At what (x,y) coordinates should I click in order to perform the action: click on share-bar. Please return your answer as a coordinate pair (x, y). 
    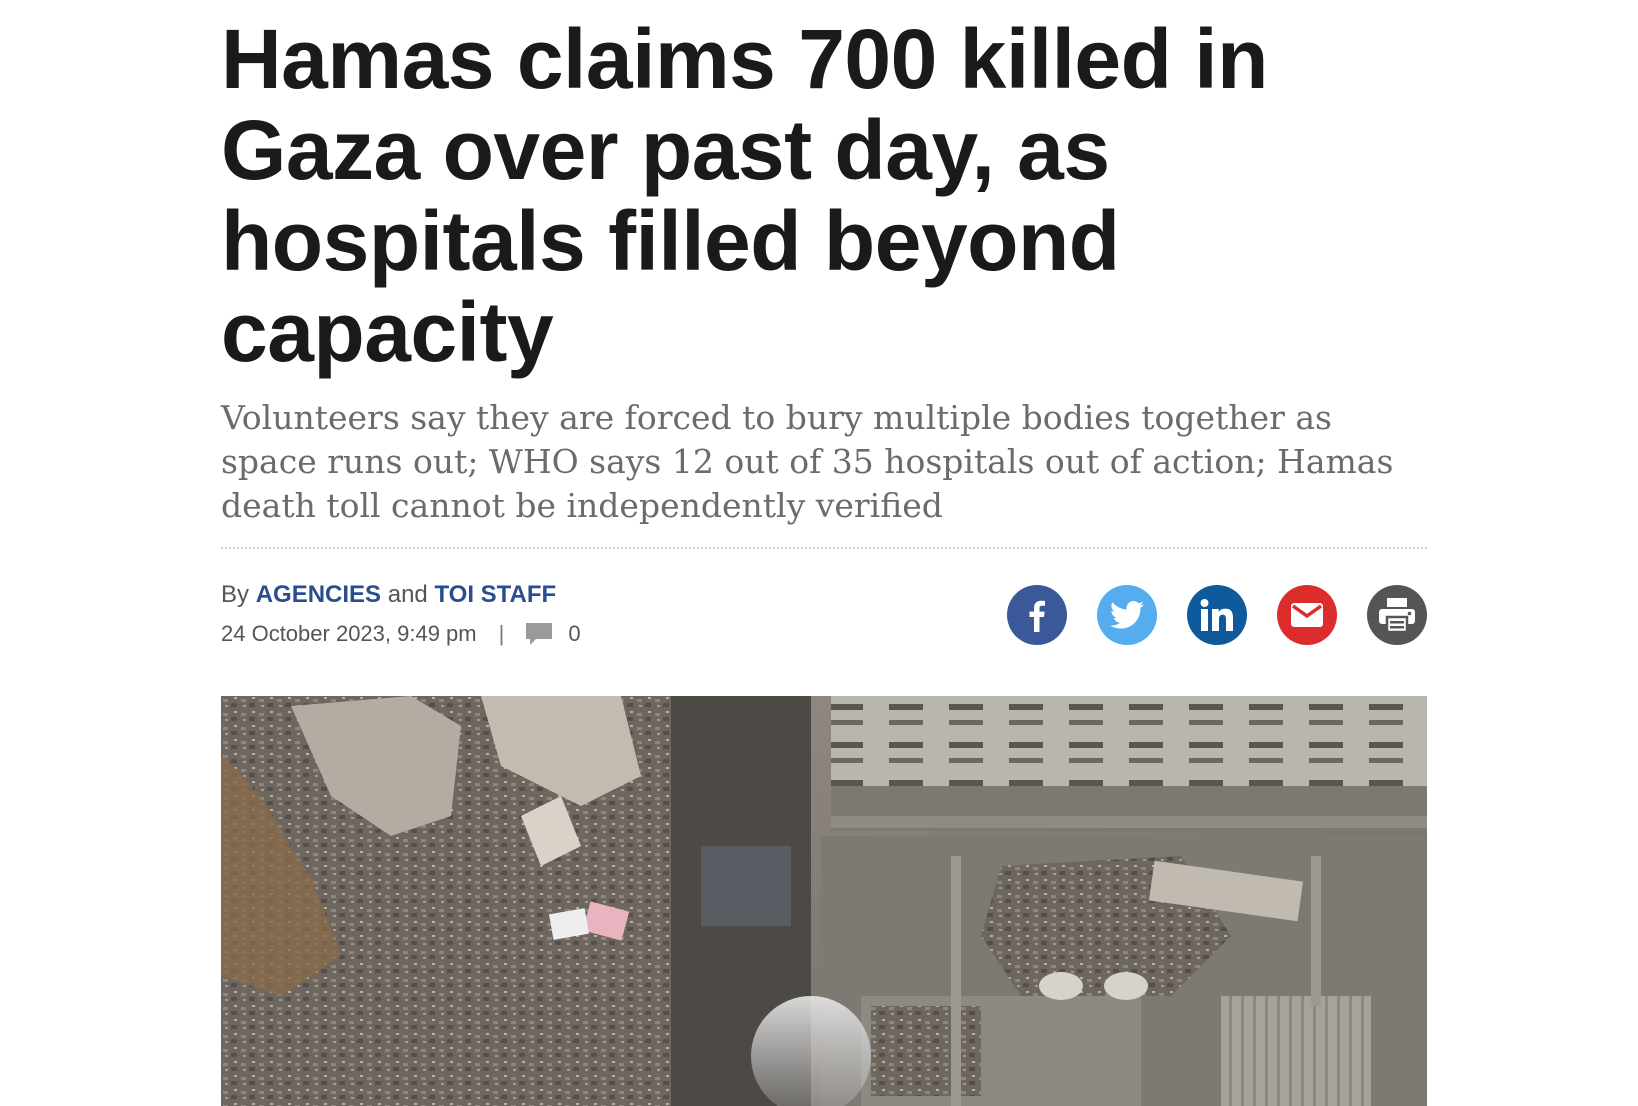
    Looking at the image, I should click on (1217, 615).